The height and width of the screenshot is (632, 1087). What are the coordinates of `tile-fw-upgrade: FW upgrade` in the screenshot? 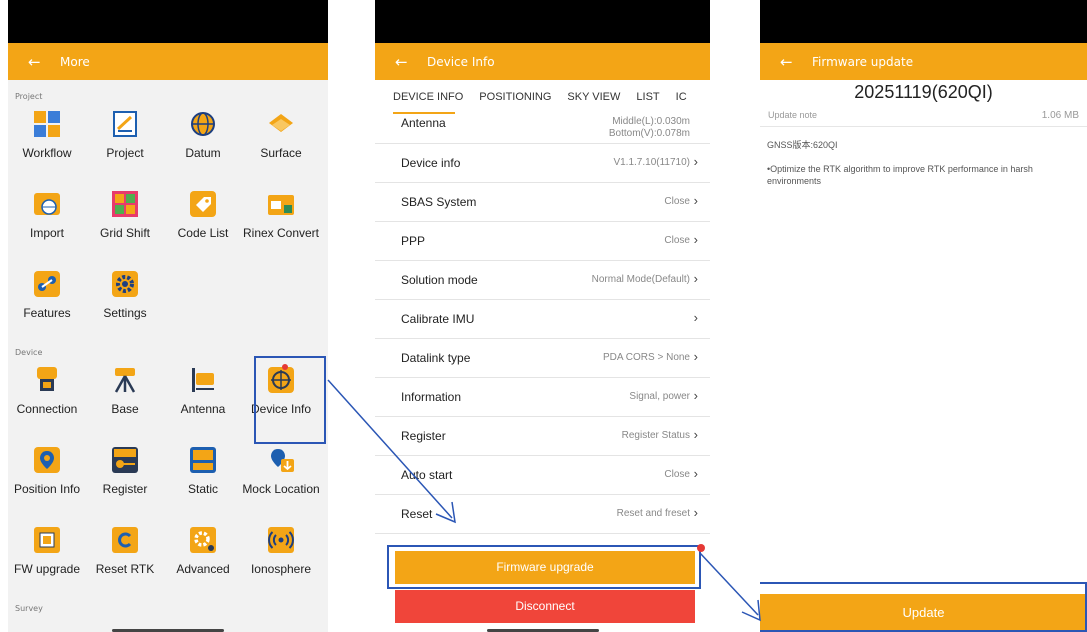 It's located at (47, 552).